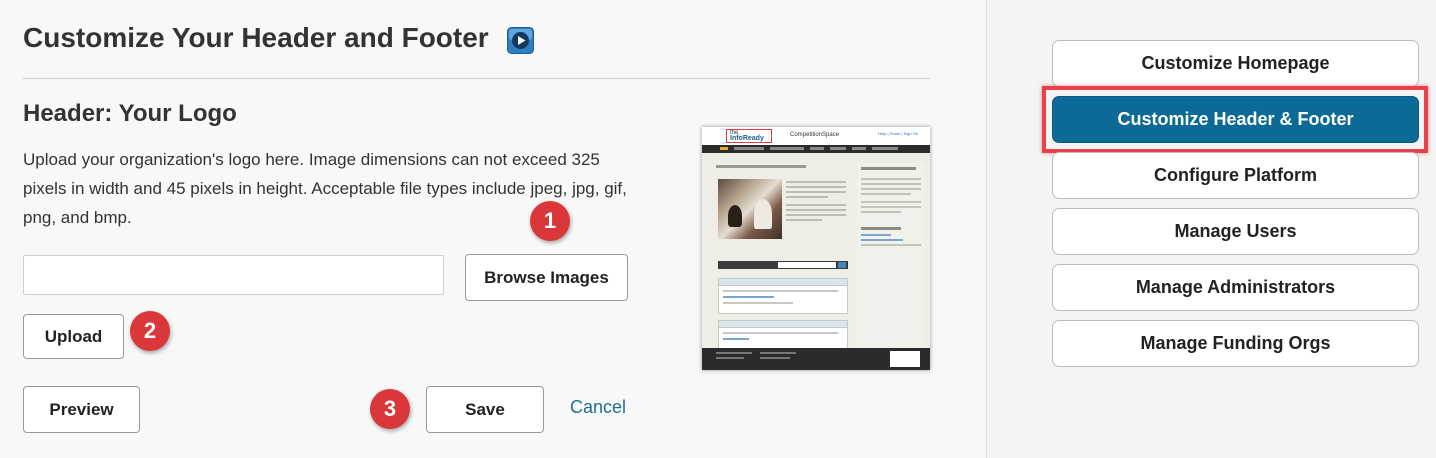  I want to click on thumbnail-footer, so click(816, 359).